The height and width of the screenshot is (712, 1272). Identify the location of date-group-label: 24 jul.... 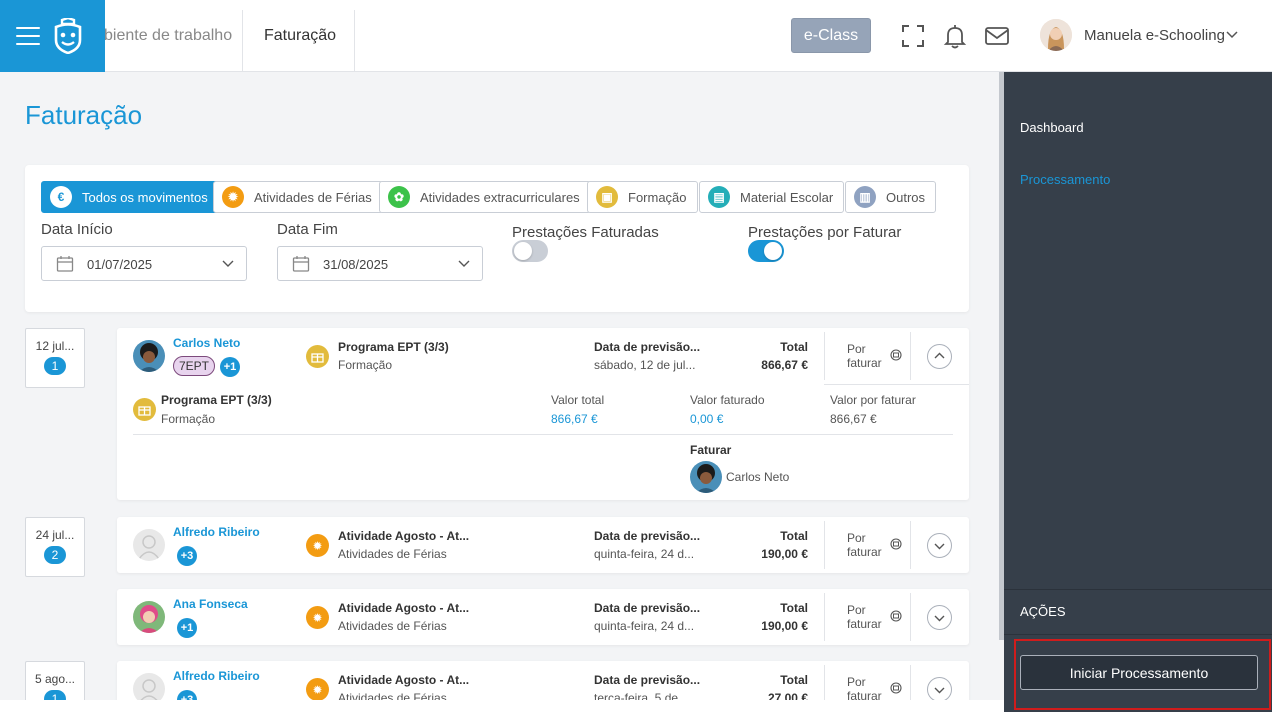
(55, 535).